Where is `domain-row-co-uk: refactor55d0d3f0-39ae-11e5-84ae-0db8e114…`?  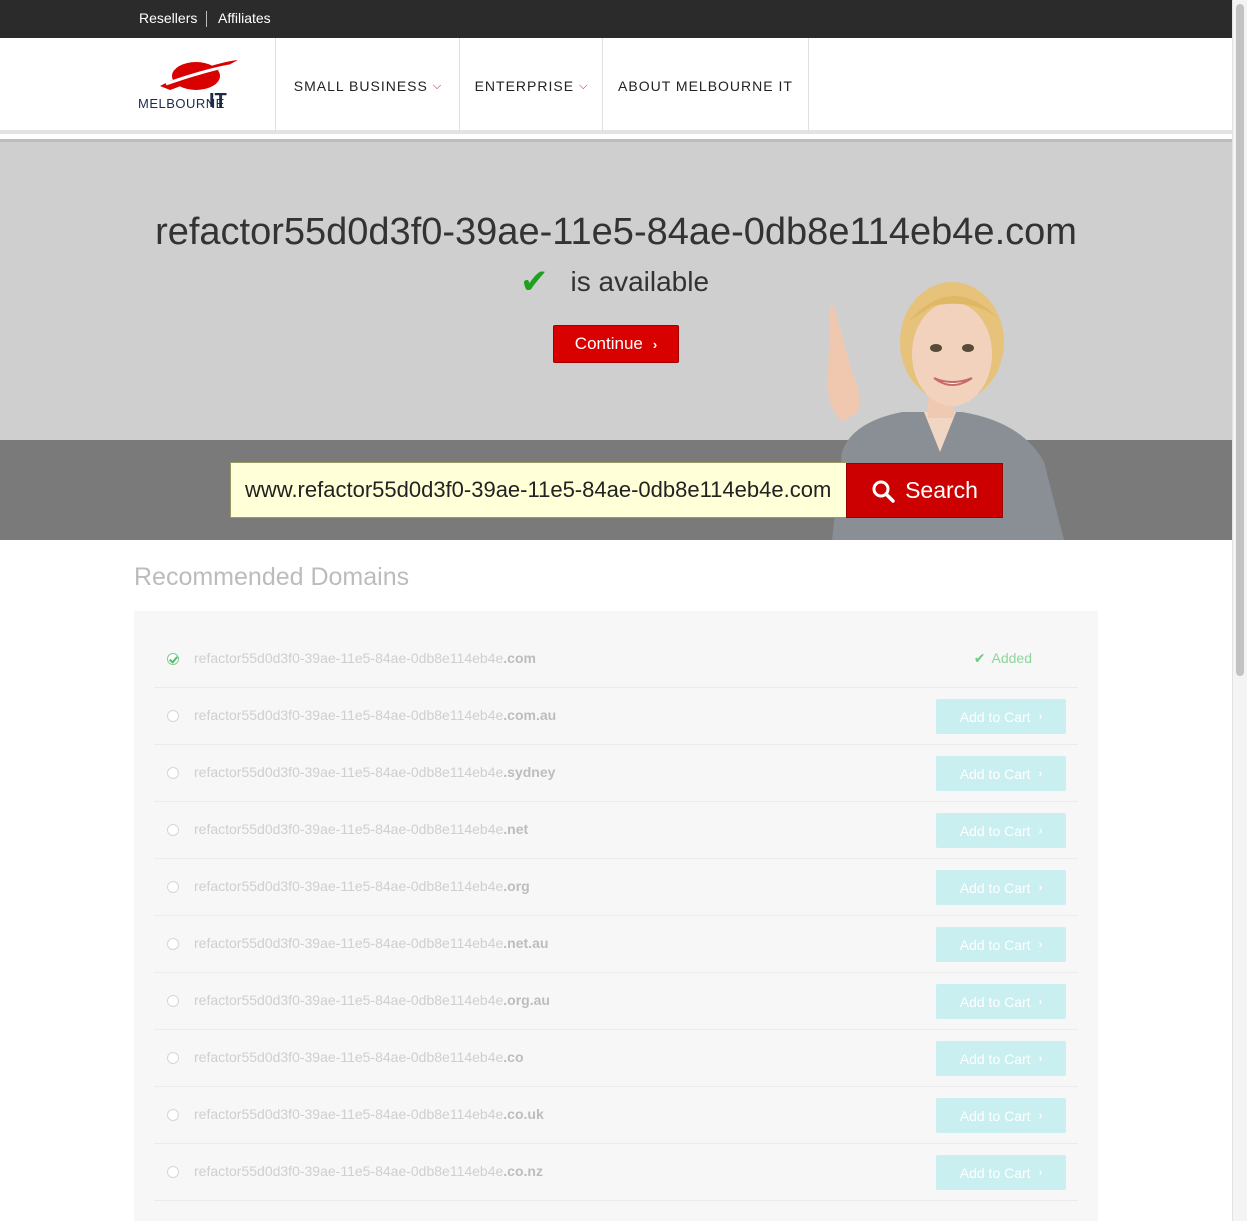 domain-row-co-uk: refactor55d0d3f0-39ae-11e5-84ae-0db8e114… is located at coordinates (616, 1115).